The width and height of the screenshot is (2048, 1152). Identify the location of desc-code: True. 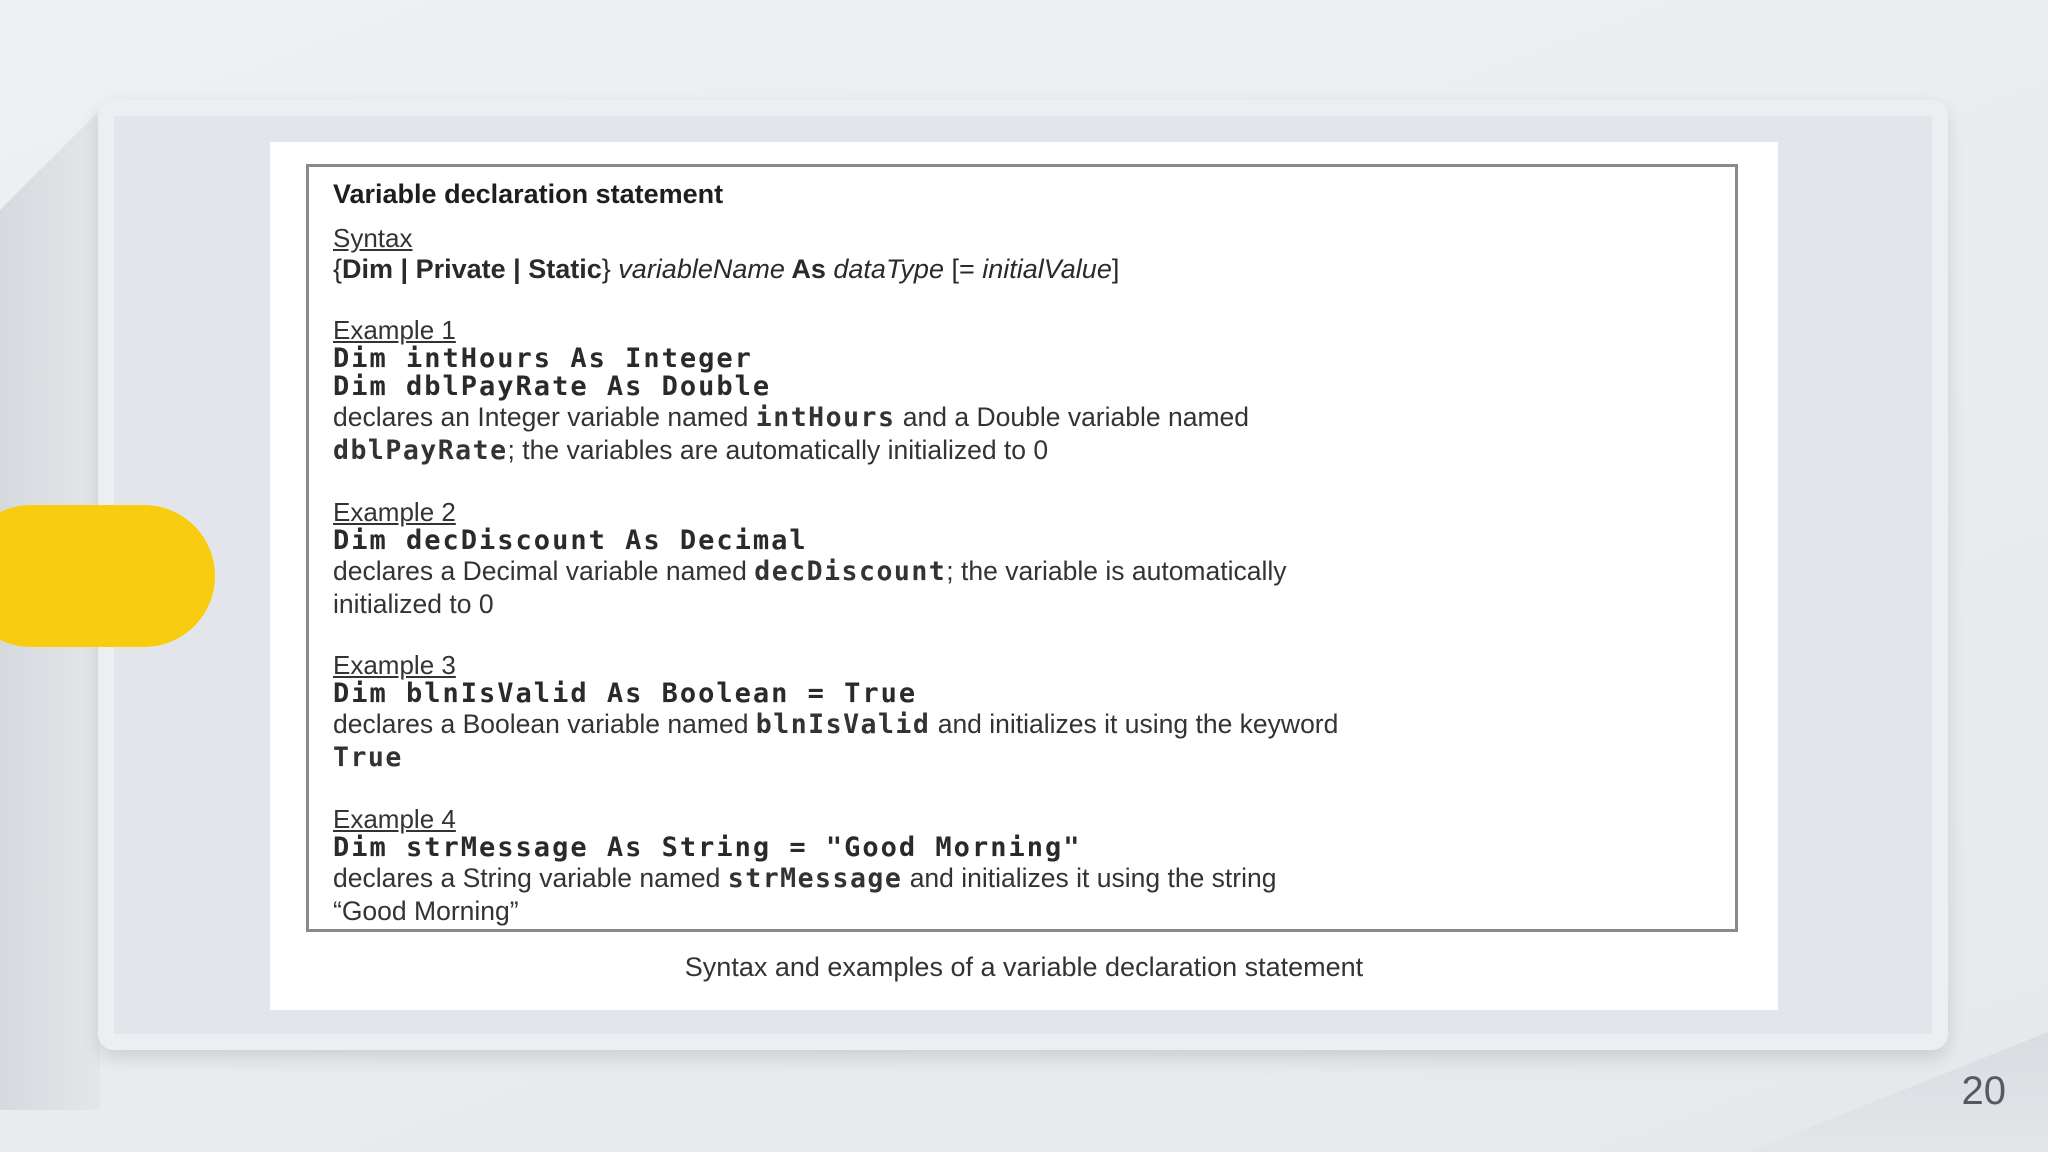
(368, 757).